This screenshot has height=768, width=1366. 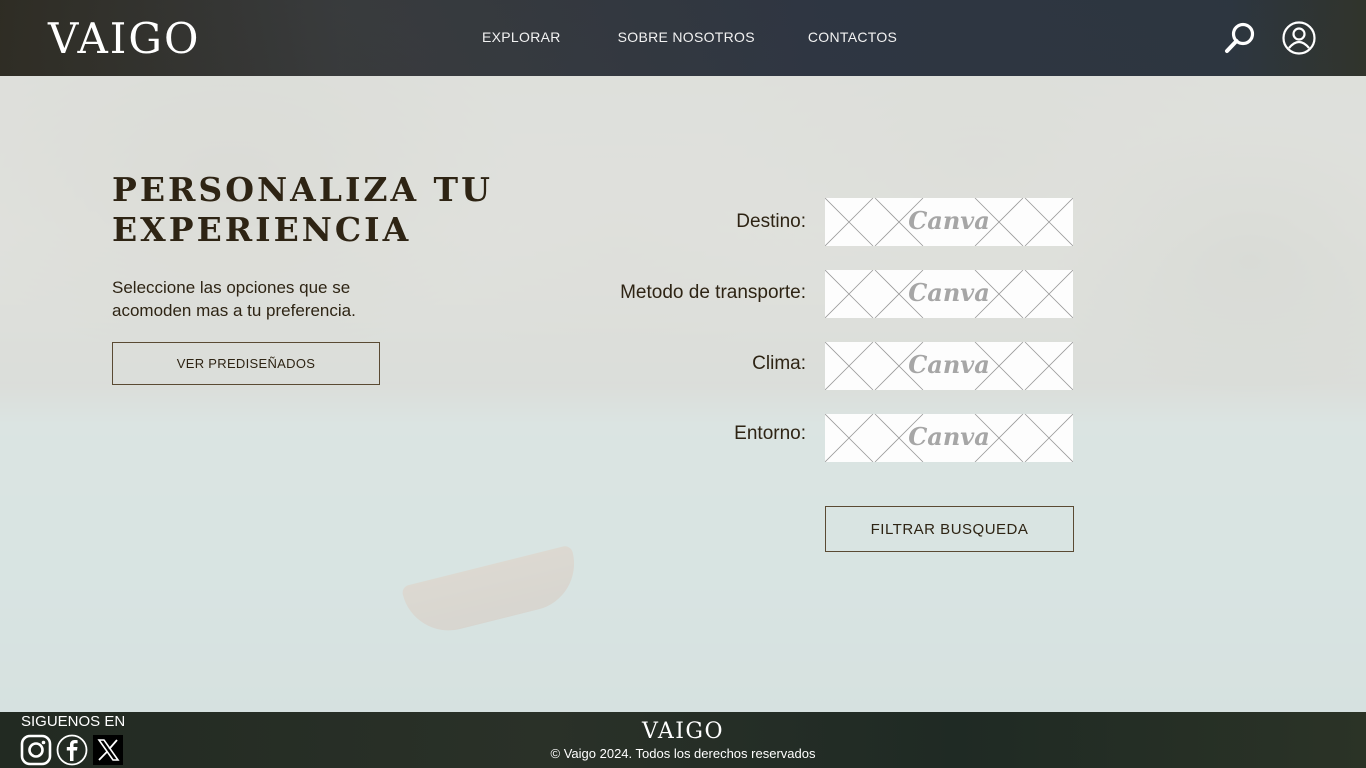 I want to click on footer-logo: VAIGO, so click(x=683, y=731).